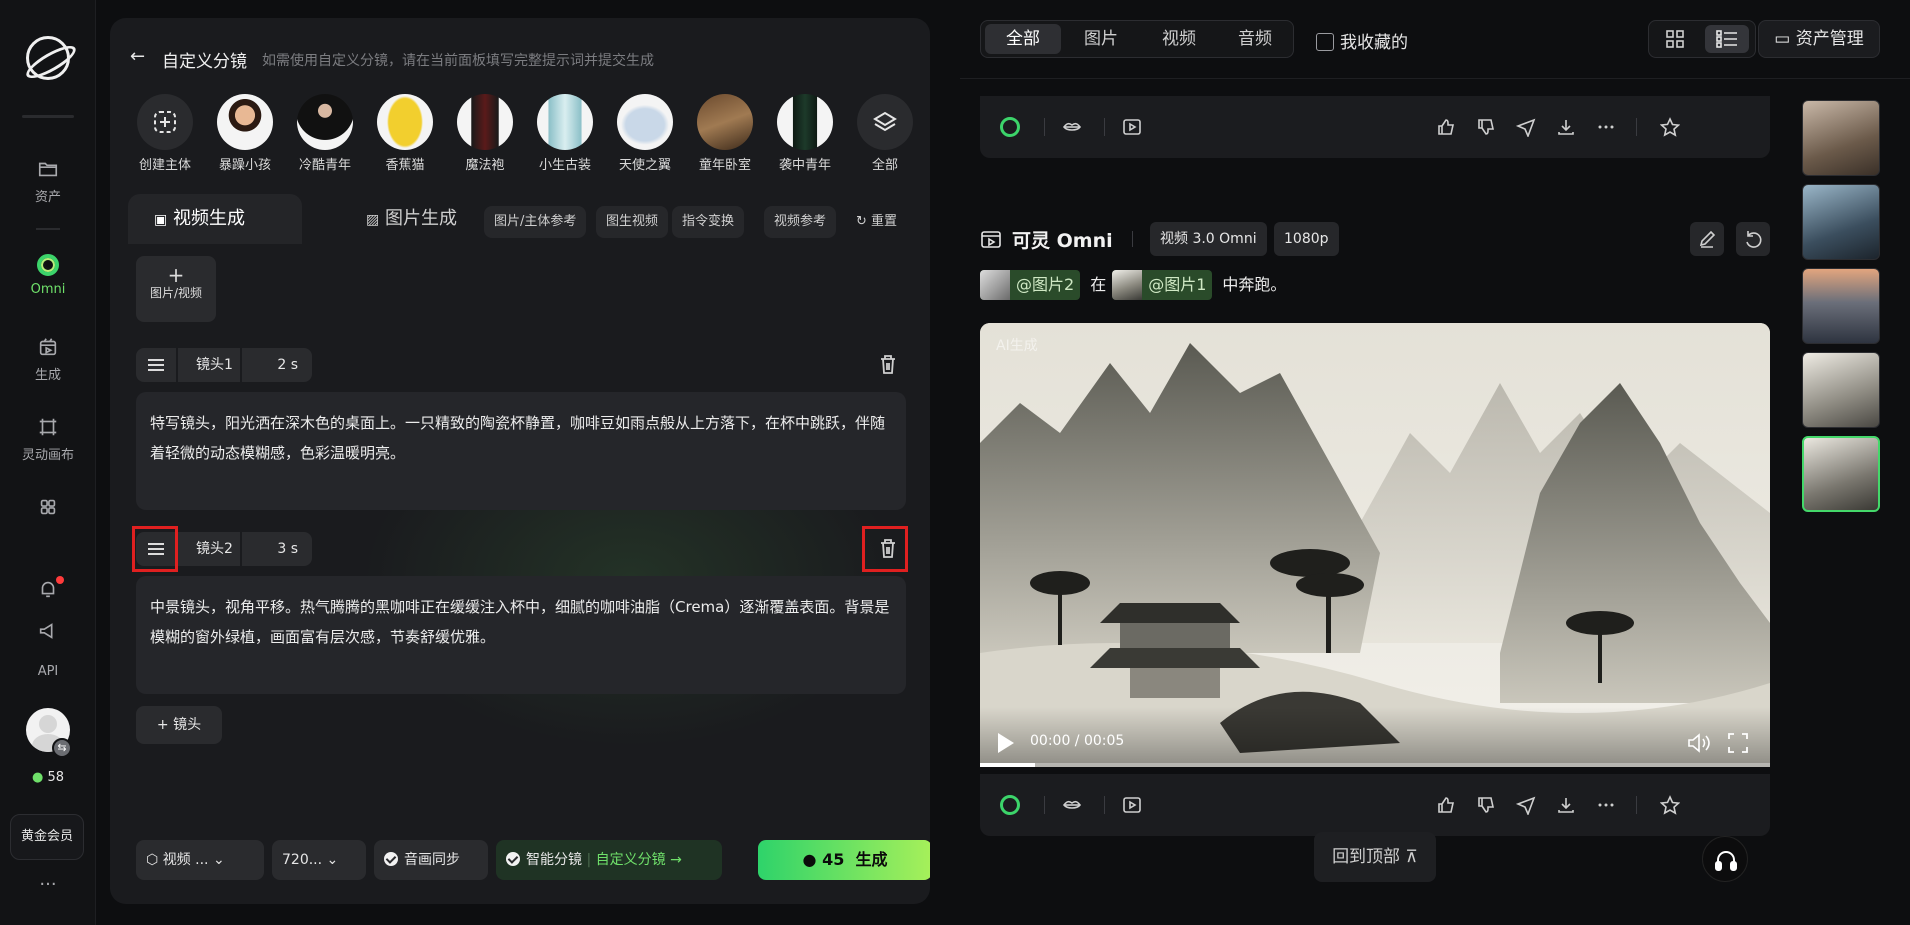  What do you see at coordinates (62, 748) in the screenshot?
I see `switch-account-icon: ⇆` at bounding box center [62, 748].